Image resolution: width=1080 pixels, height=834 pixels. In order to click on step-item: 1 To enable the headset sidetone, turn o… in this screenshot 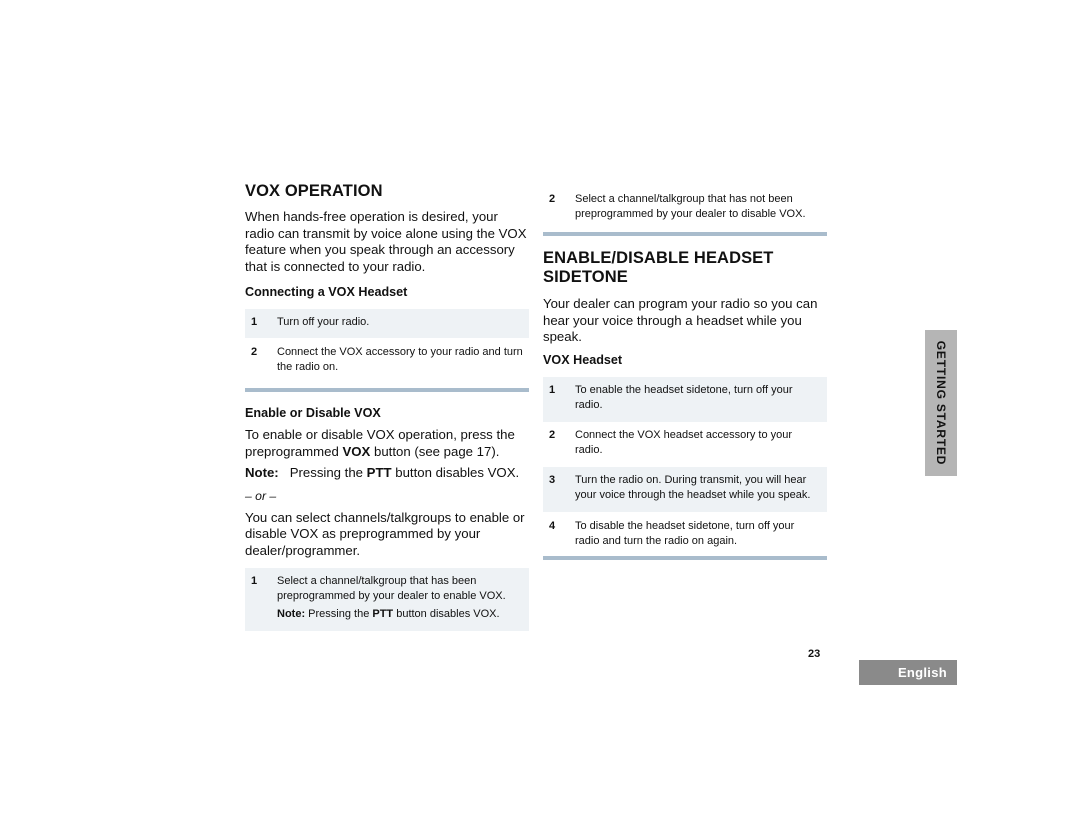, I will do `click(685, 399)`.